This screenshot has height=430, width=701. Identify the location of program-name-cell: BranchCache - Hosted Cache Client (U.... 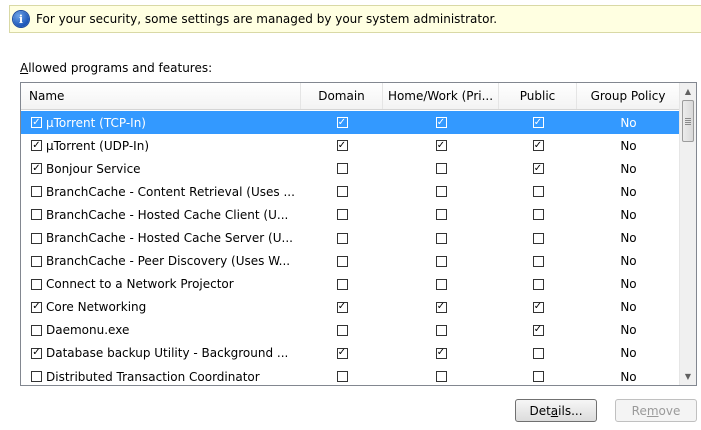
(161, 214).